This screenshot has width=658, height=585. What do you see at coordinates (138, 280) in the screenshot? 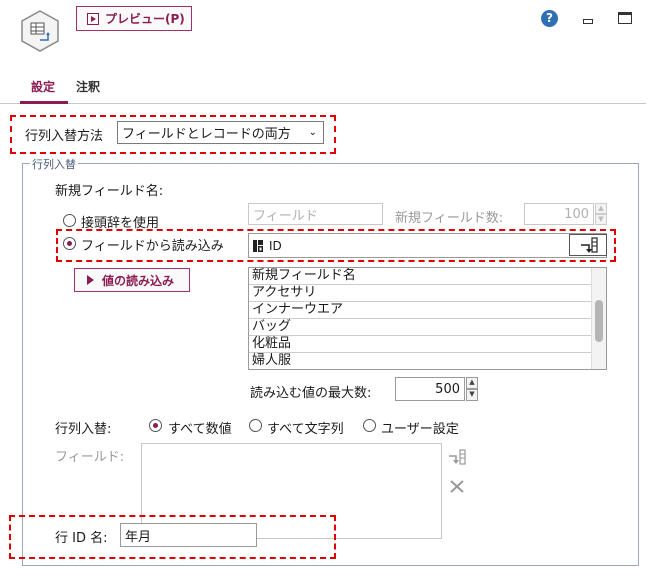
I see `read-values-button-label: 値の読み込み` at bounding box center [138, 280].